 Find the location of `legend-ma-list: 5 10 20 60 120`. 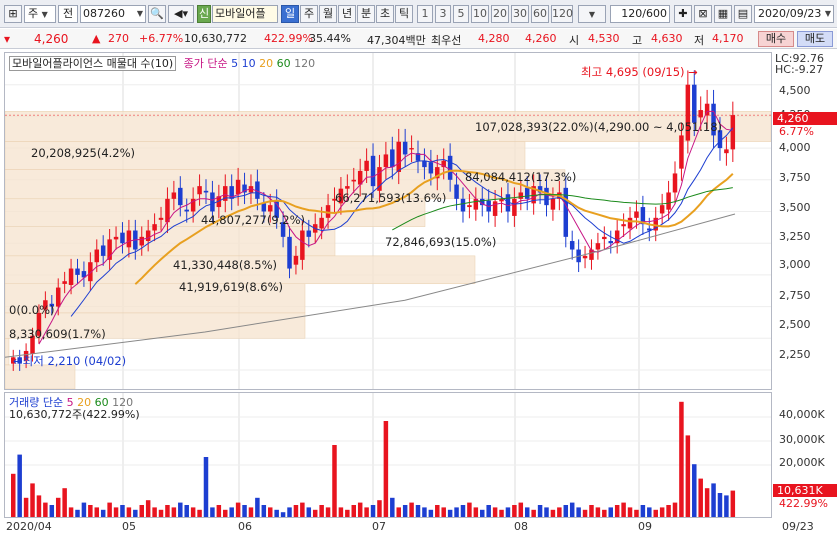

legend-ma-list: 5 10 20 60 120 is located at coordinates (273, 63).